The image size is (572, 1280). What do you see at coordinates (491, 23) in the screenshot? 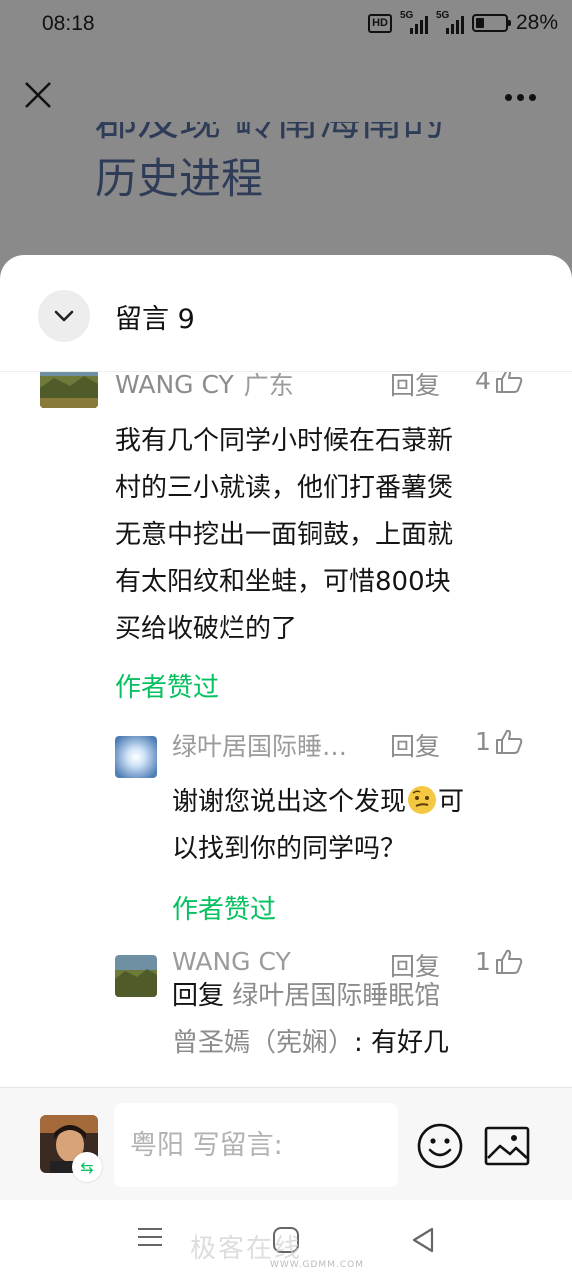
I see `battery-icon` at bounding box center [491, 23].